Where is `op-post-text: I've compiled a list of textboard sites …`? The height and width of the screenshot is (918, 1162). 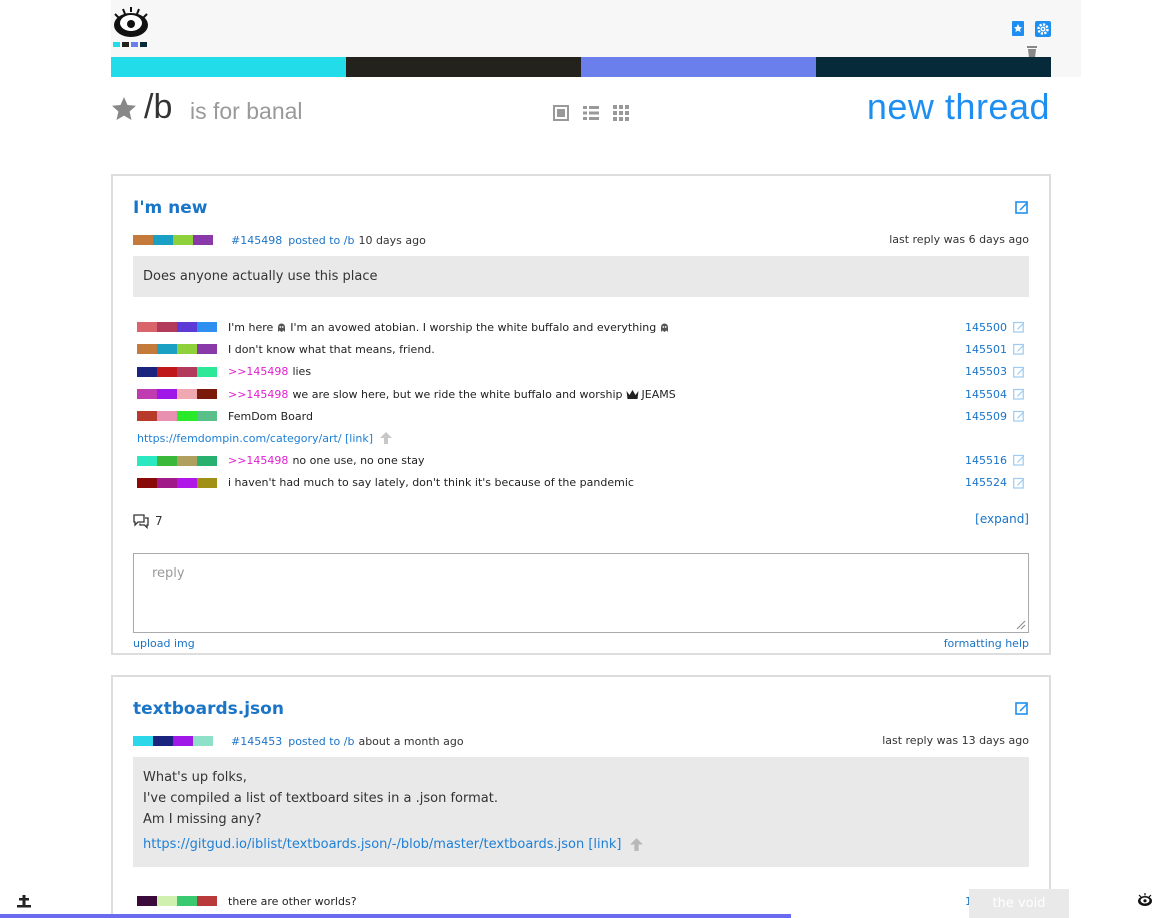 op-post-text: I've compiled a list of textboard sites … is located at coordinates (320, 798).